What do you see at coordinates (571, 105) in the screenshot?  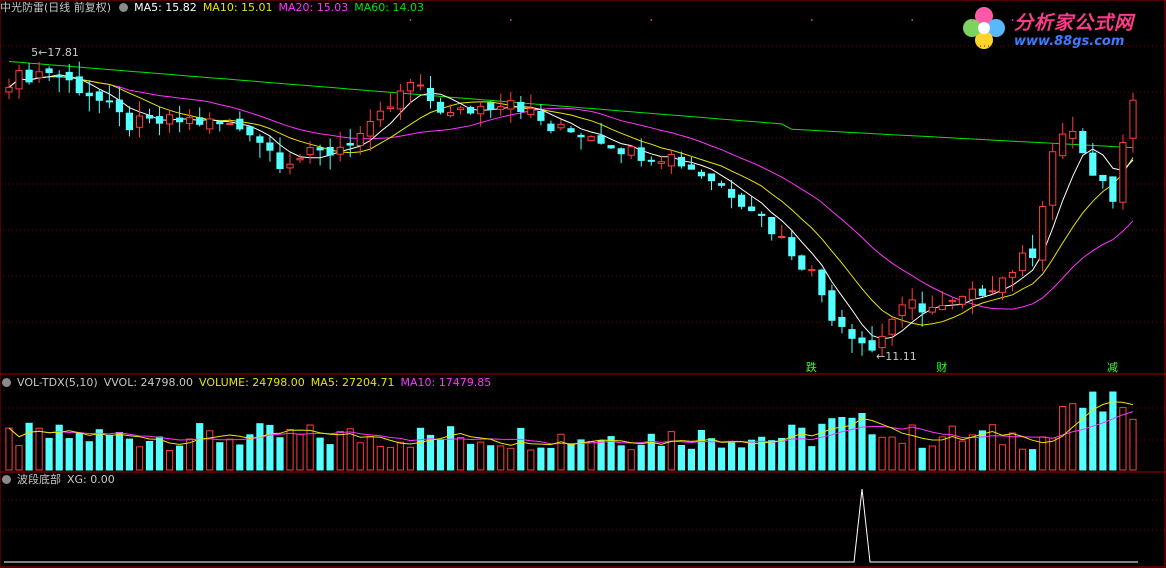 I see `ma60-line` at bounding box center [571, 105].